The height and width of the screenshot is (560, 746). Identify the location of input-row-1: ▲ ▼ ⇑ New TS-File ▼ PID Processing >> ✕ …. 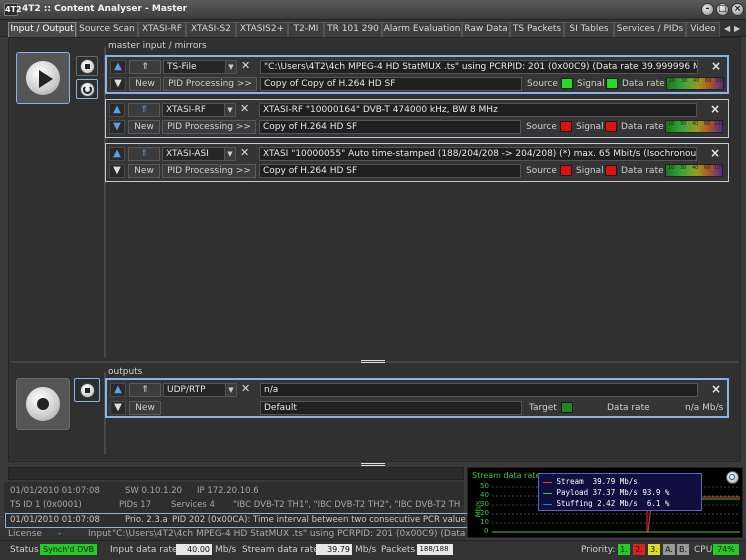
(417, 74).